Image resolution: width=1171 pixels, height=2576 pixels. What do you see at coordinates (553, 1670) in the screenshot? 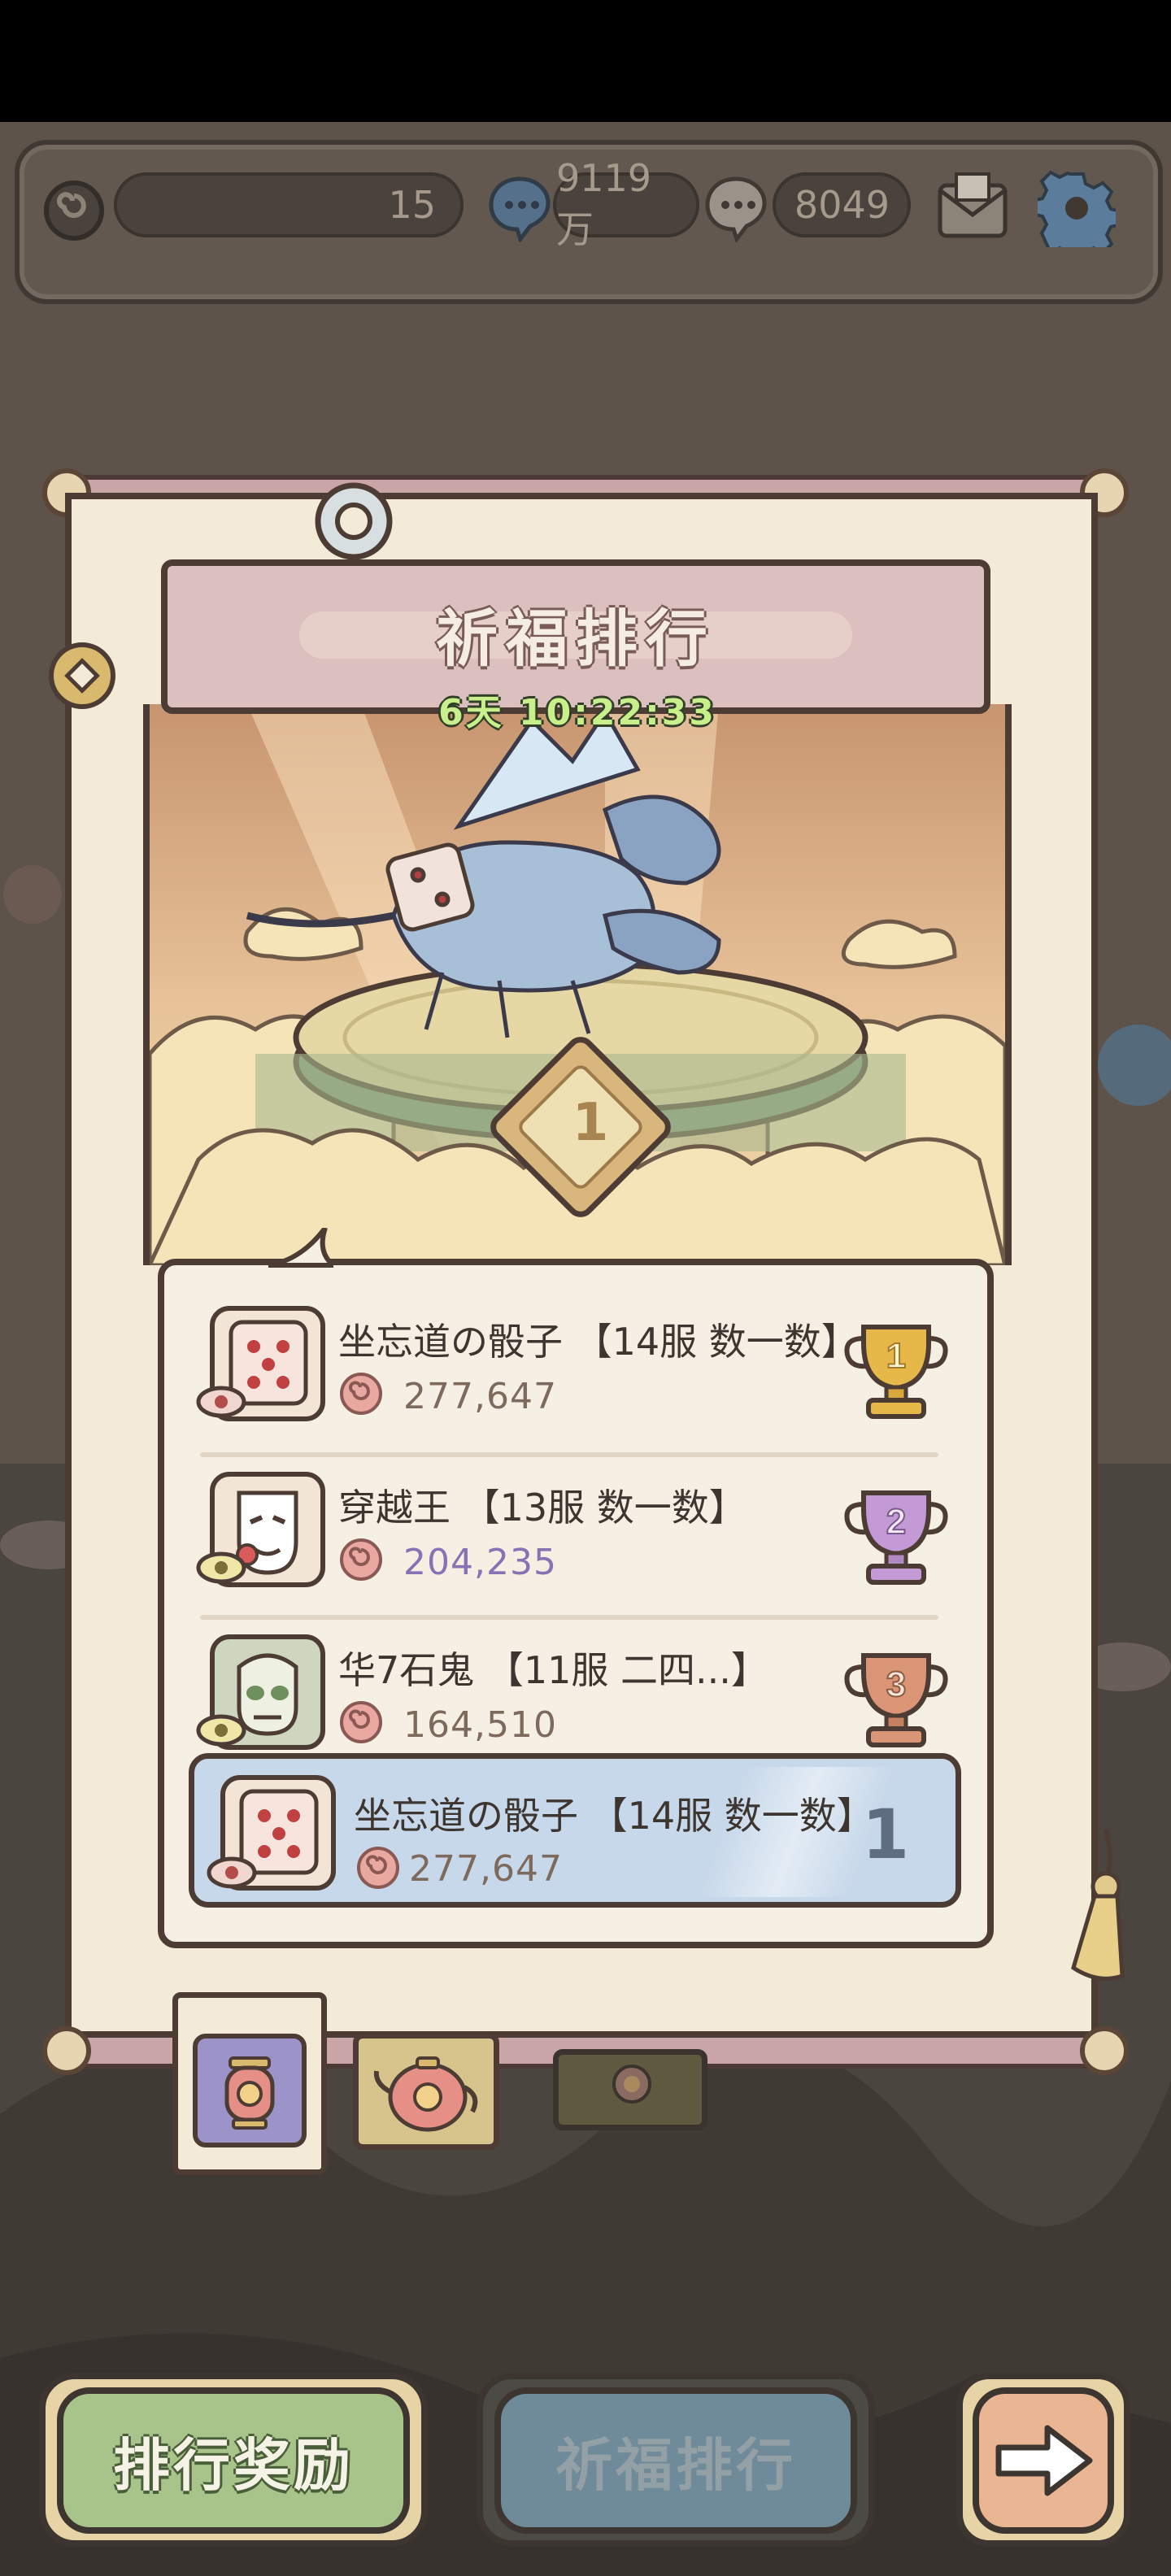
I see `row-3-name: 华7石鬼 【11服 二四...】` at bounding box center [553, 1670].